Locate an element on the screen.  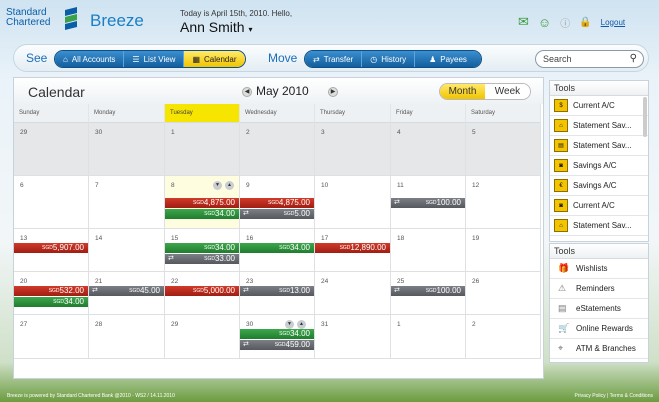
tool-item: ◙ Savings A/C is located at coordinates (599, 166).